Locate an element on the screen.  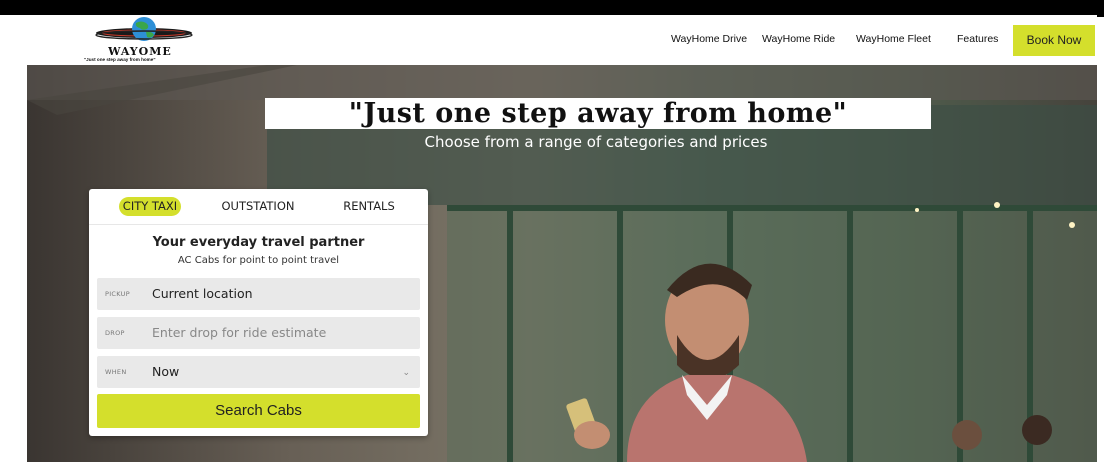
drop-field: DROP Enter drop for ride estimate is located at coordinates (258, 333).